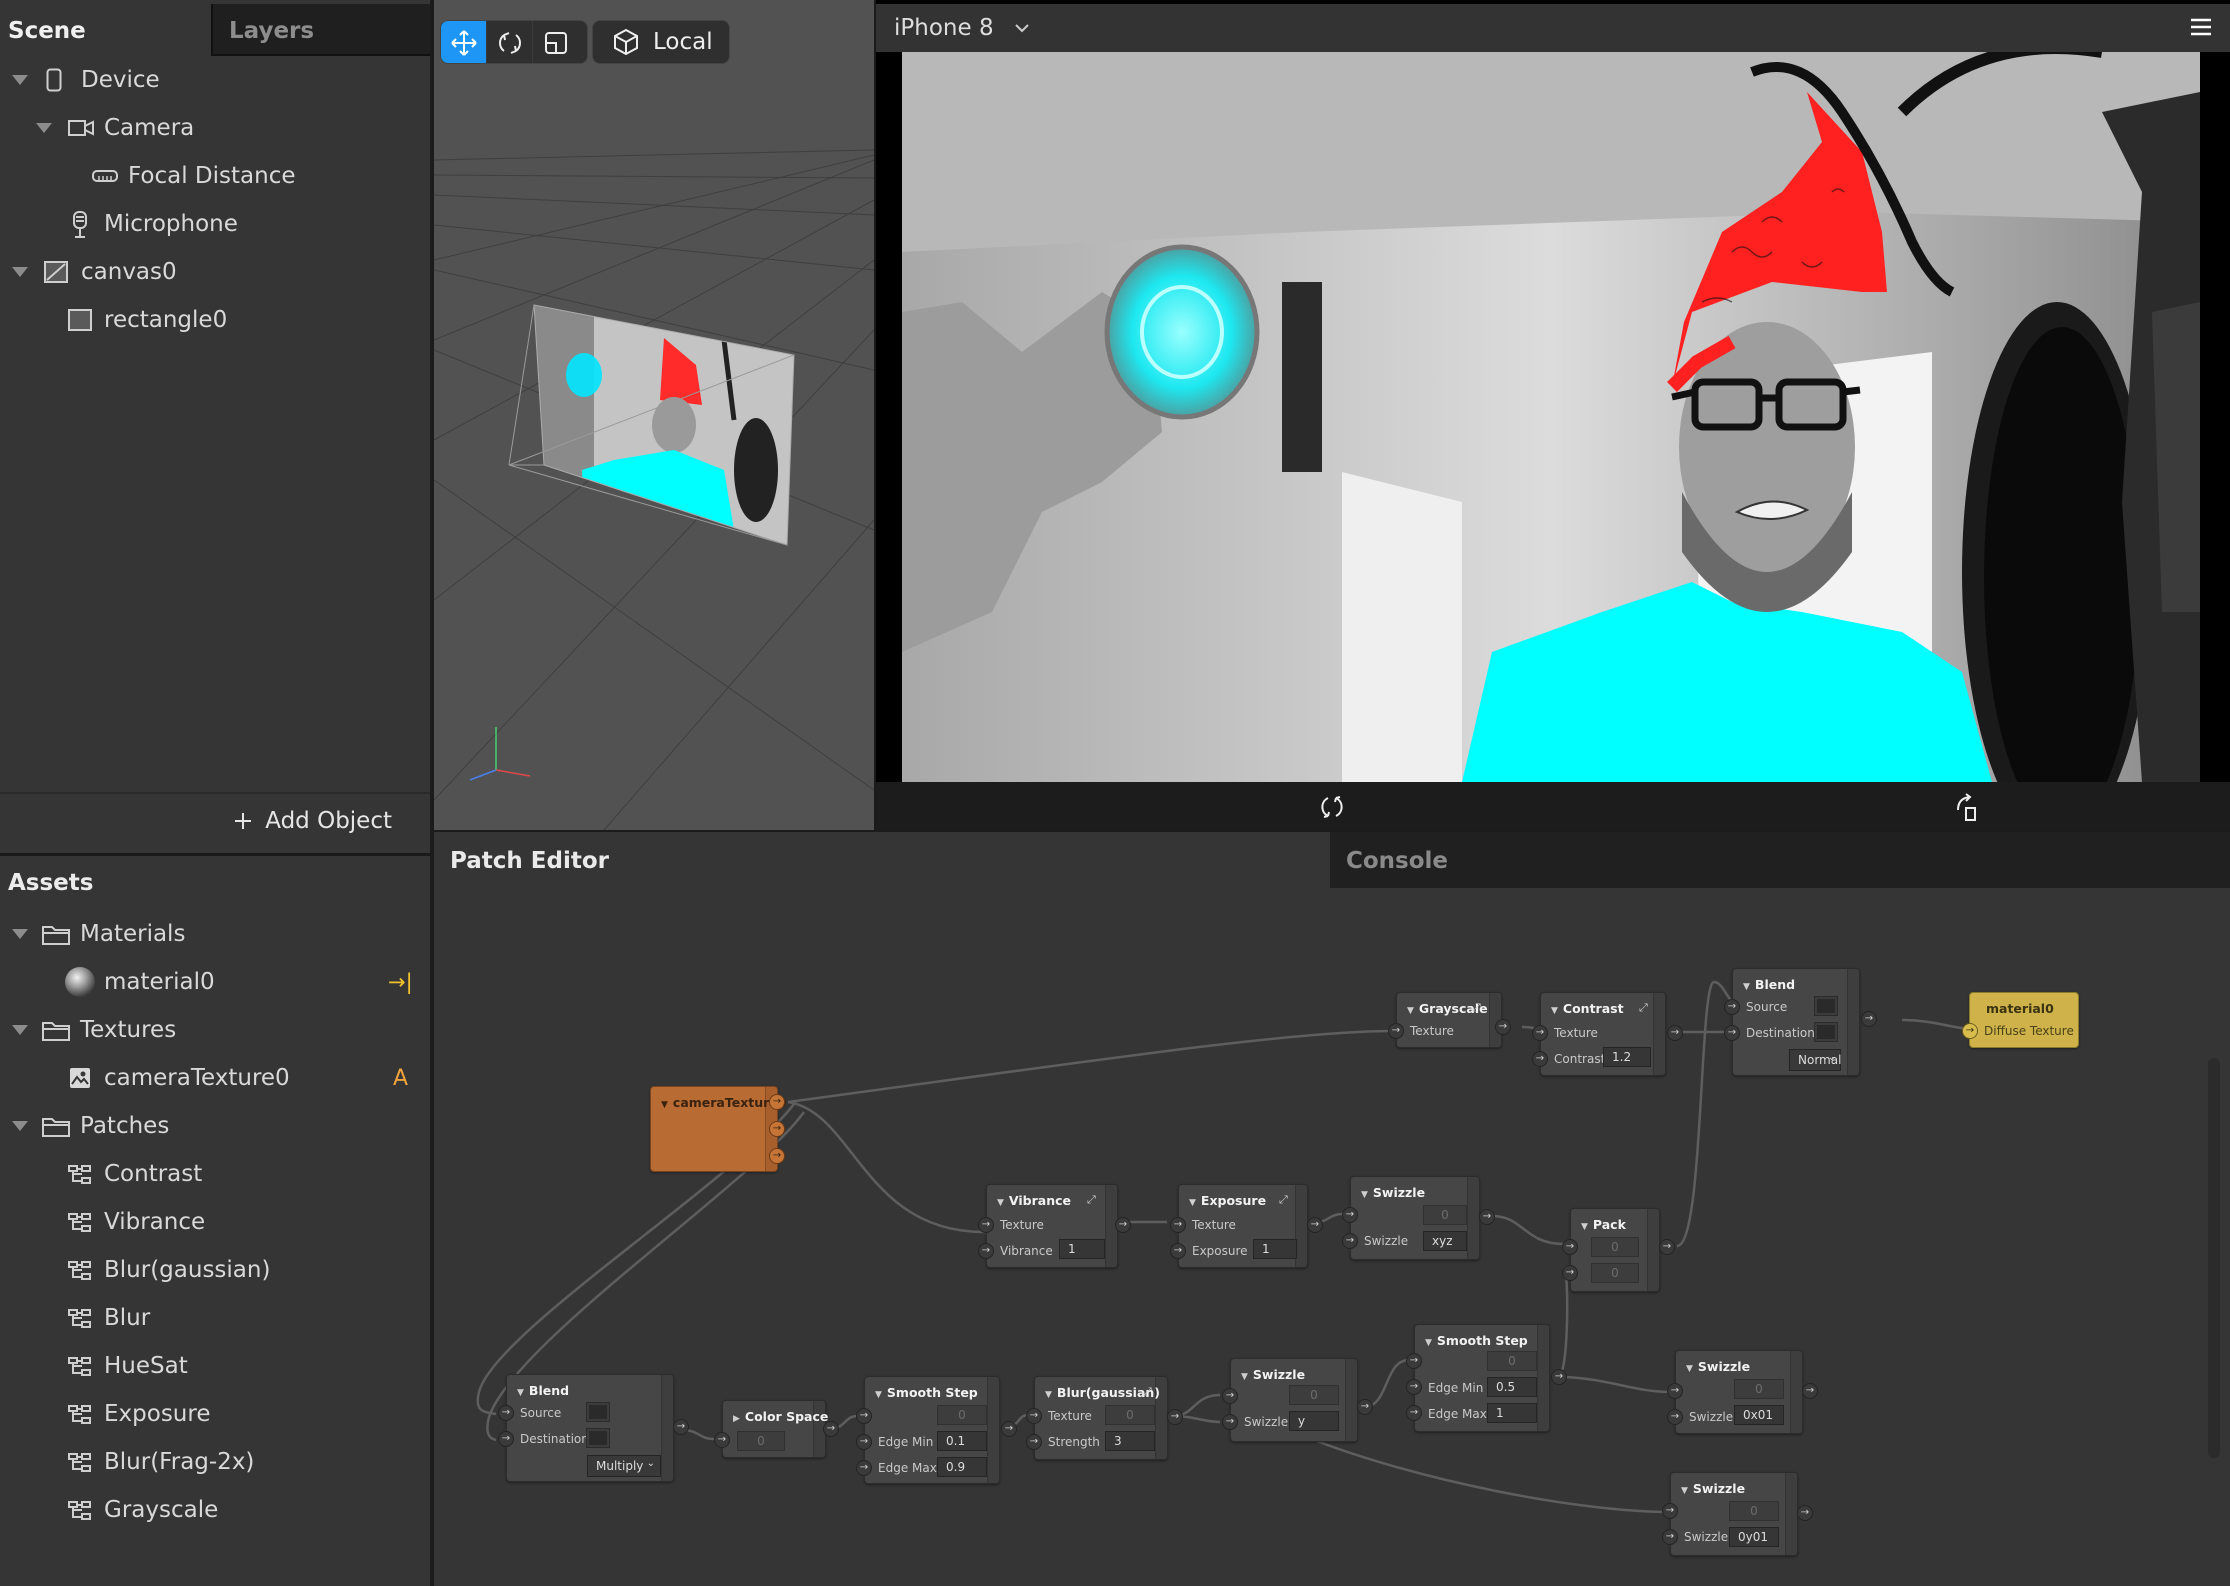  Describe the element at coordinates (1780, 860) in the screenshot. I see `tab-console: Console` at that location.